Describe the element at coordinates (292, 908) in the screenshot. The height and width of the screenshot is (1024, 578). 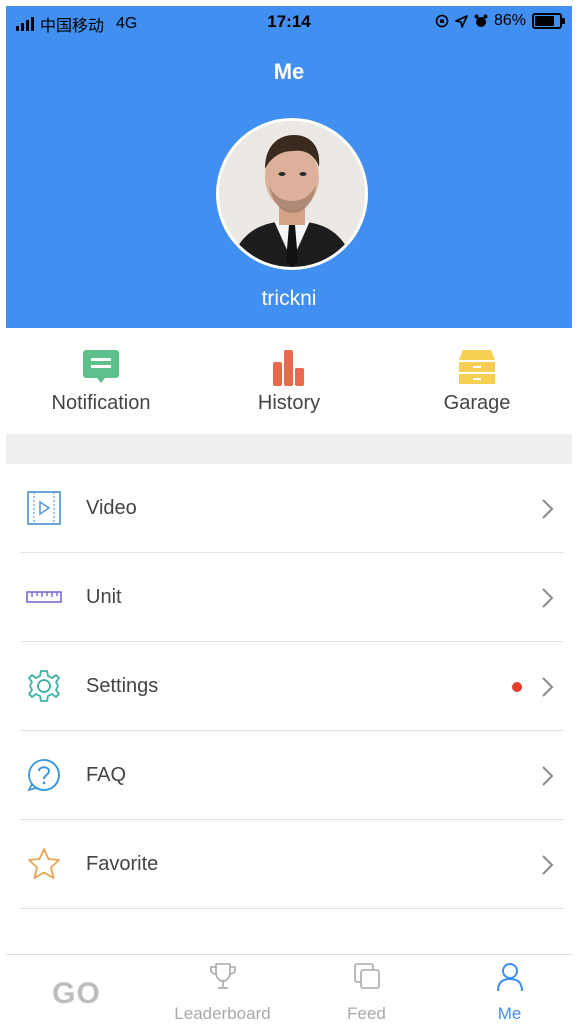
I see `row-separator` at that location.